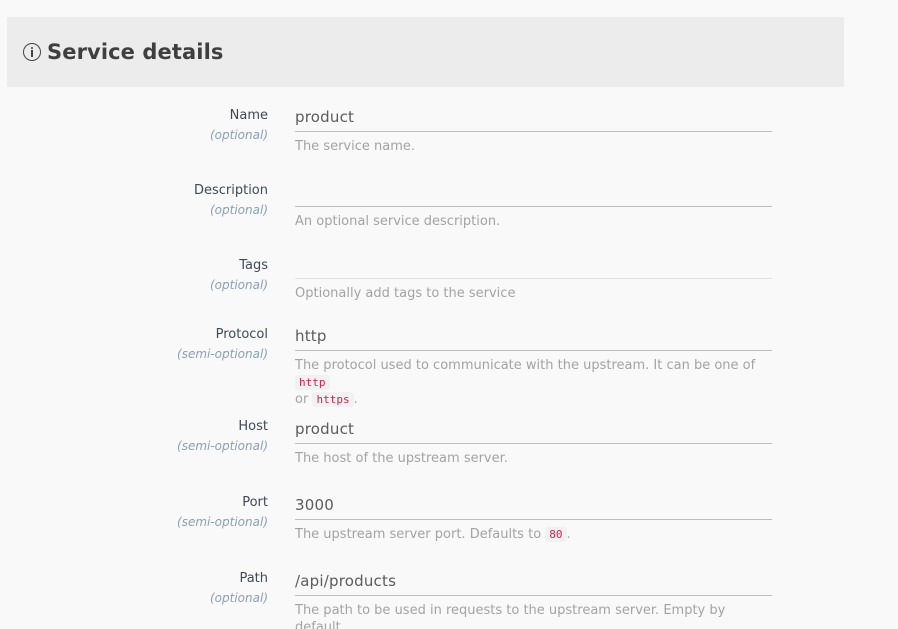 Image resolution: width=898 pixels, height=629 pixels. What do you see at coordinates (533, 117) in the screenshot?
I see `name-input: product` at bounding box center [533, 117].